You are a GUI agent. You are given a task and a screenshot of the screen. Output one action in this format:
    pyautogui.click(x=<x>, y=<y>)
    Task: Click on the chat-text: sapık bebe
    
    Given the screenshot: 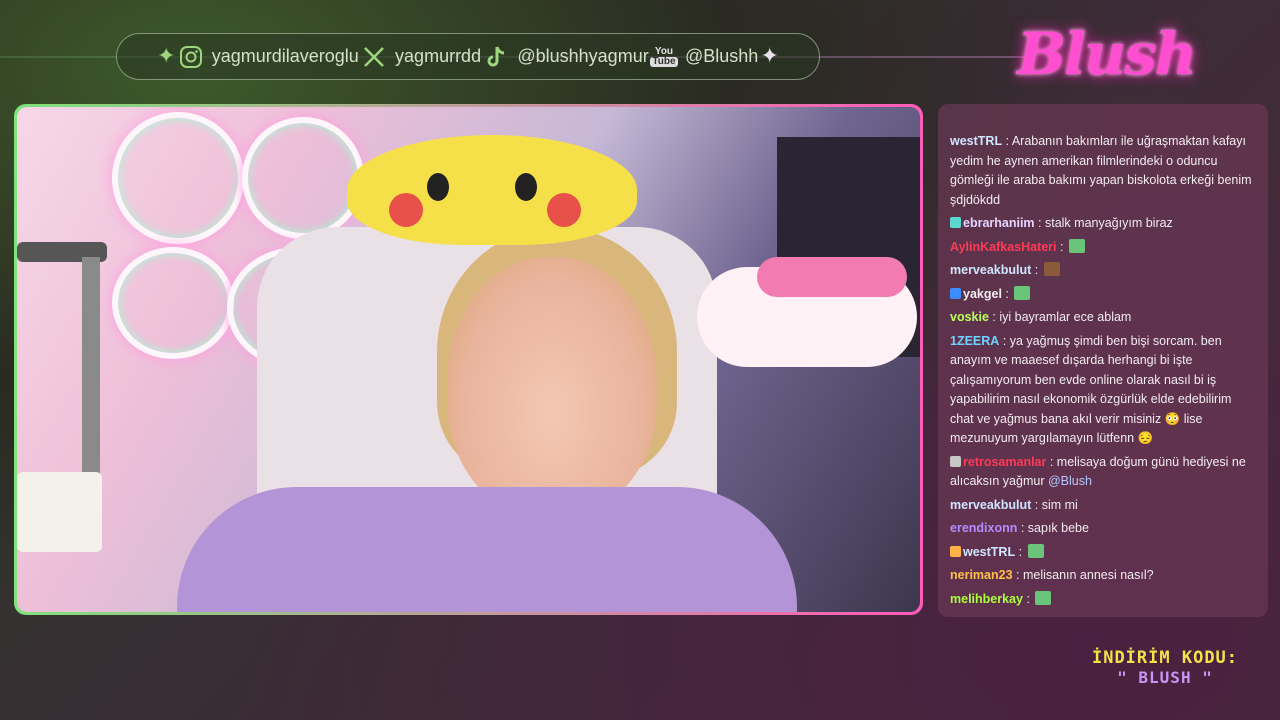 What is the action you would take?
    pyautogui.click(x=1058, y=528)
    